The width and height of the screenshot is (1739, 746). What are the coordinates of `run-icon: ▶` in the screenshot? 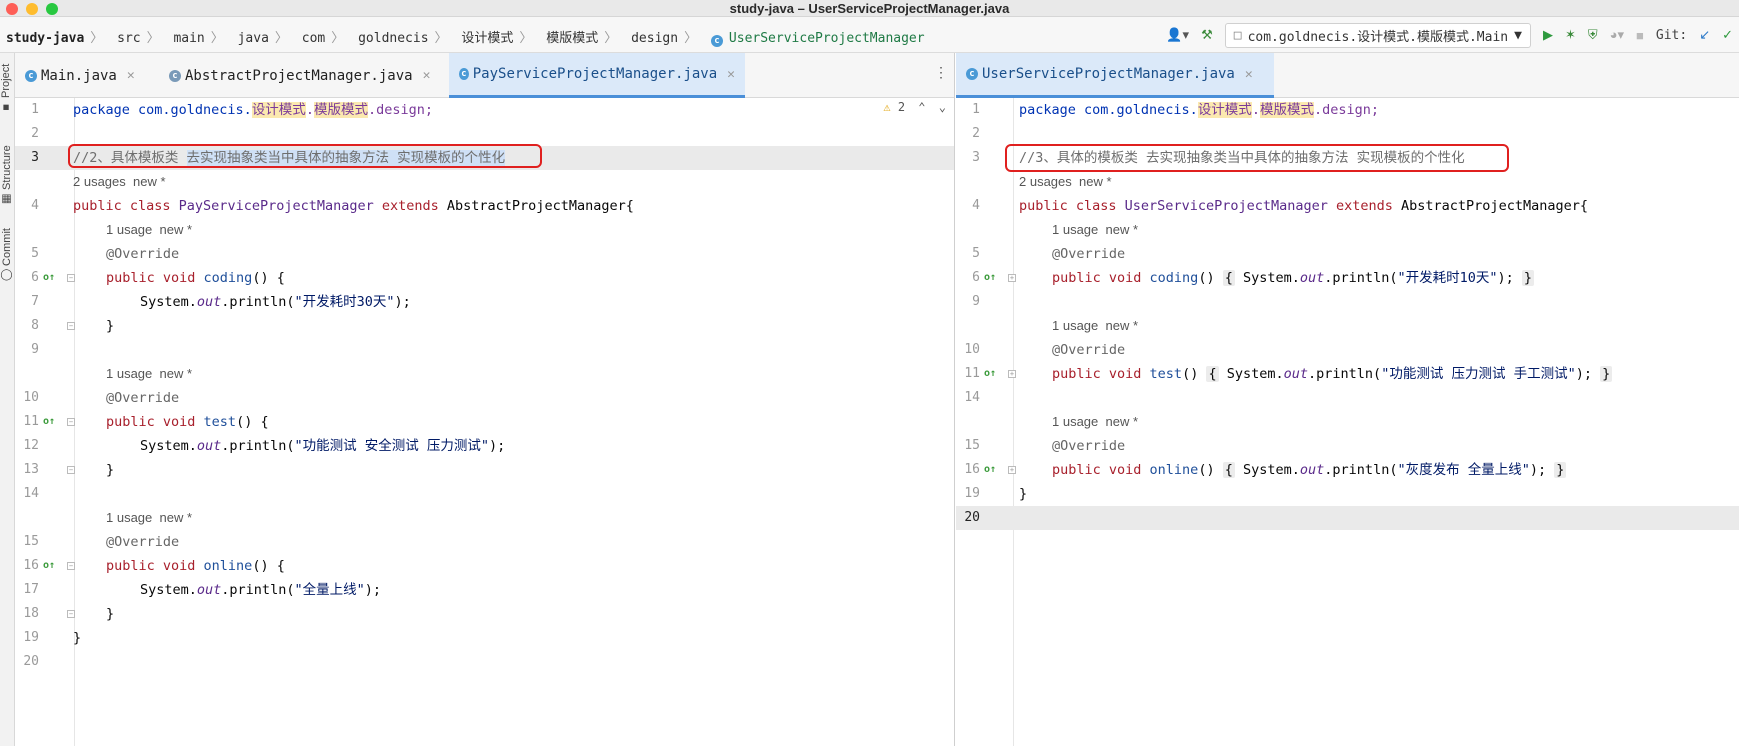 It's located at (1548, 35).